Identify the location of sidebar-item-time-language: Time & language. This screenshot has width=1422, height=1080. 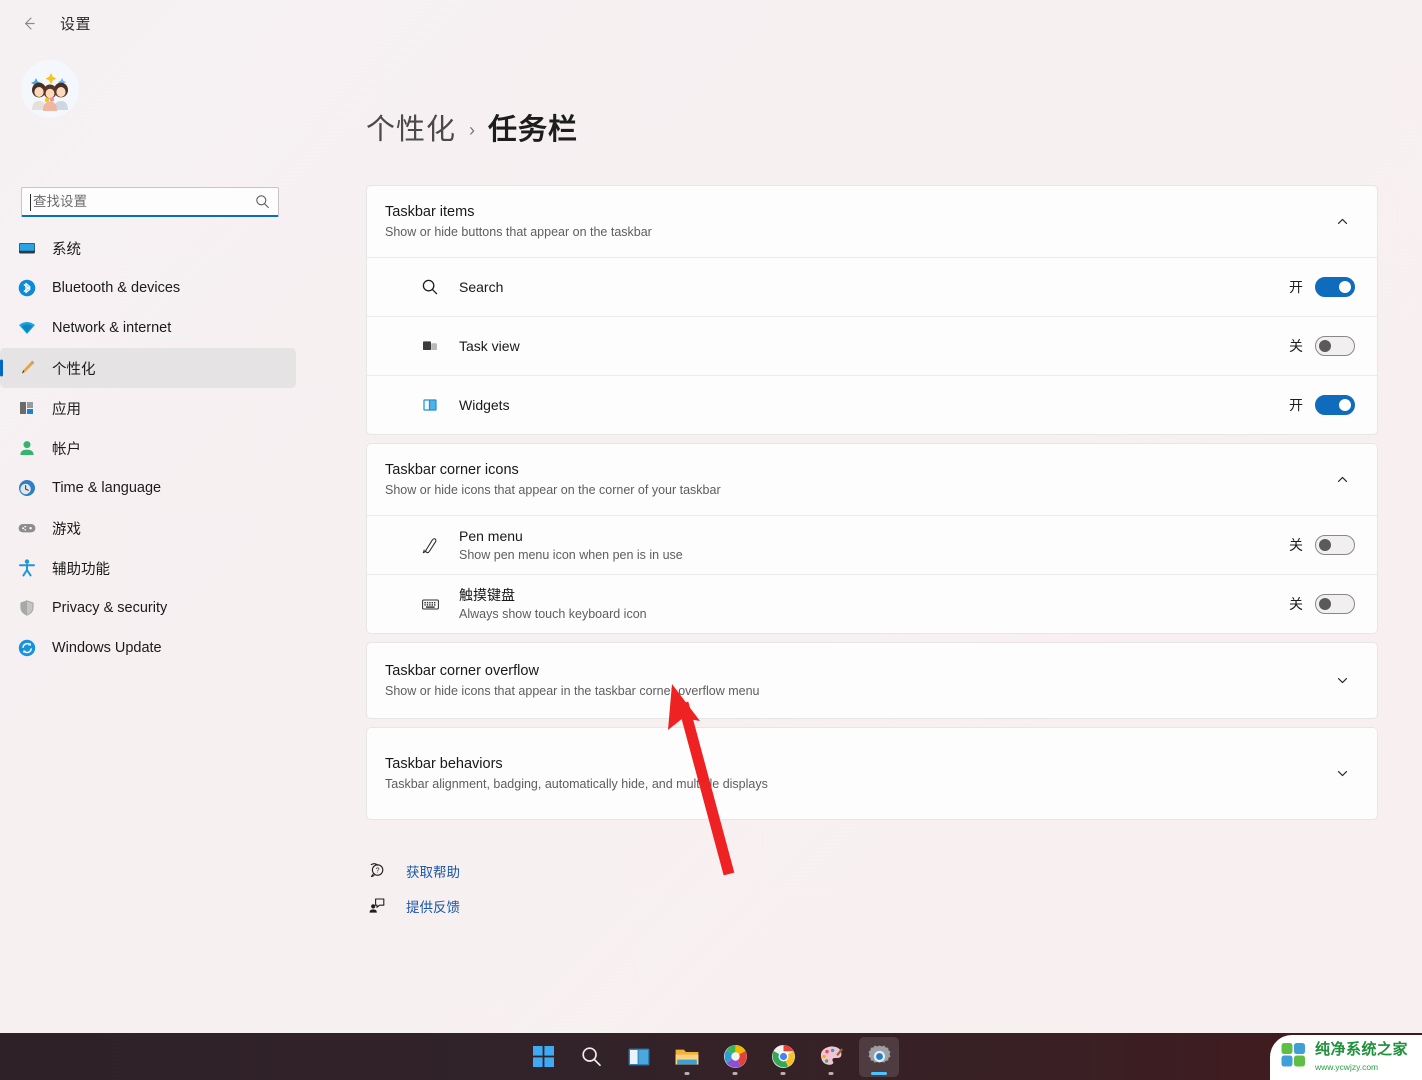
(148, 488).